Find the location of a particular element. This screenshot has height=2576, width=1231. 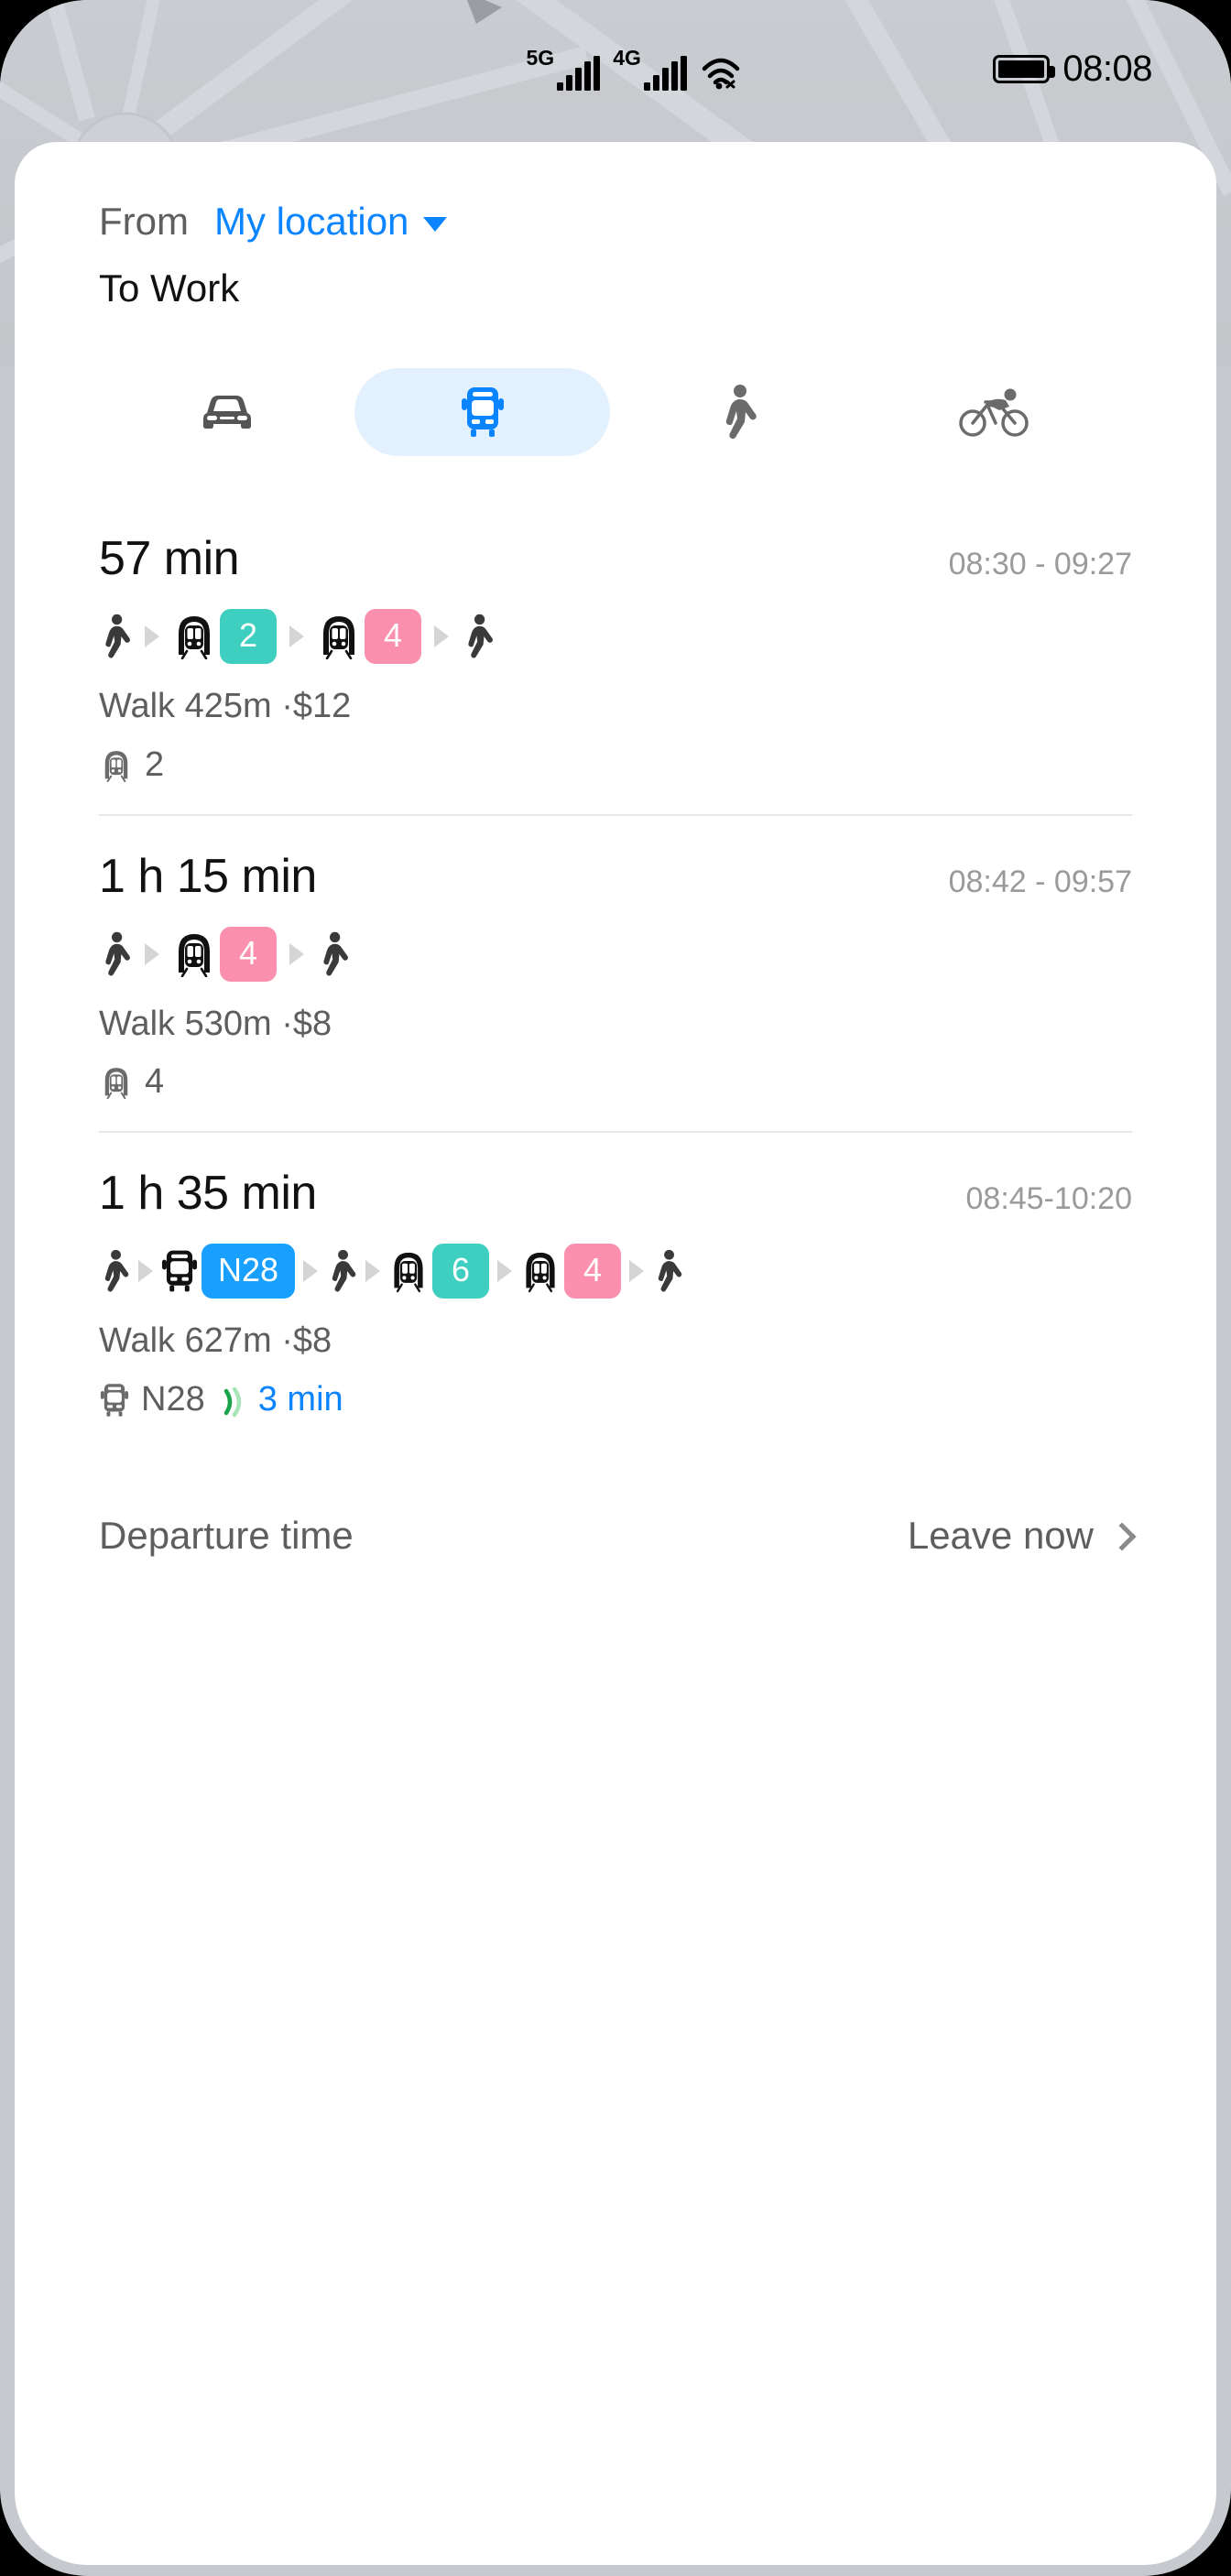

mode-tab-car is located at coordinates (226, 412).